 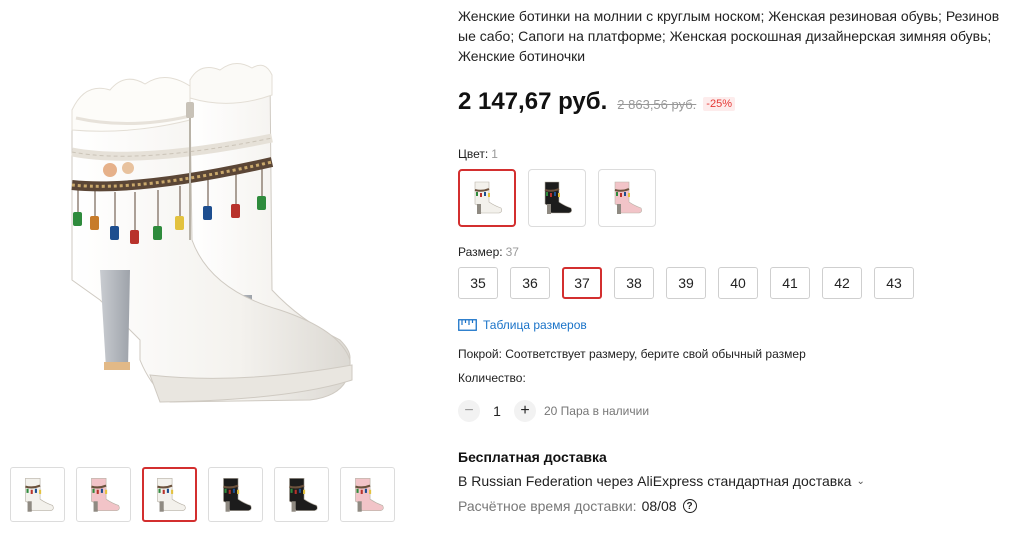 I want to click on size-option: 42, so click(x=842, y=283).